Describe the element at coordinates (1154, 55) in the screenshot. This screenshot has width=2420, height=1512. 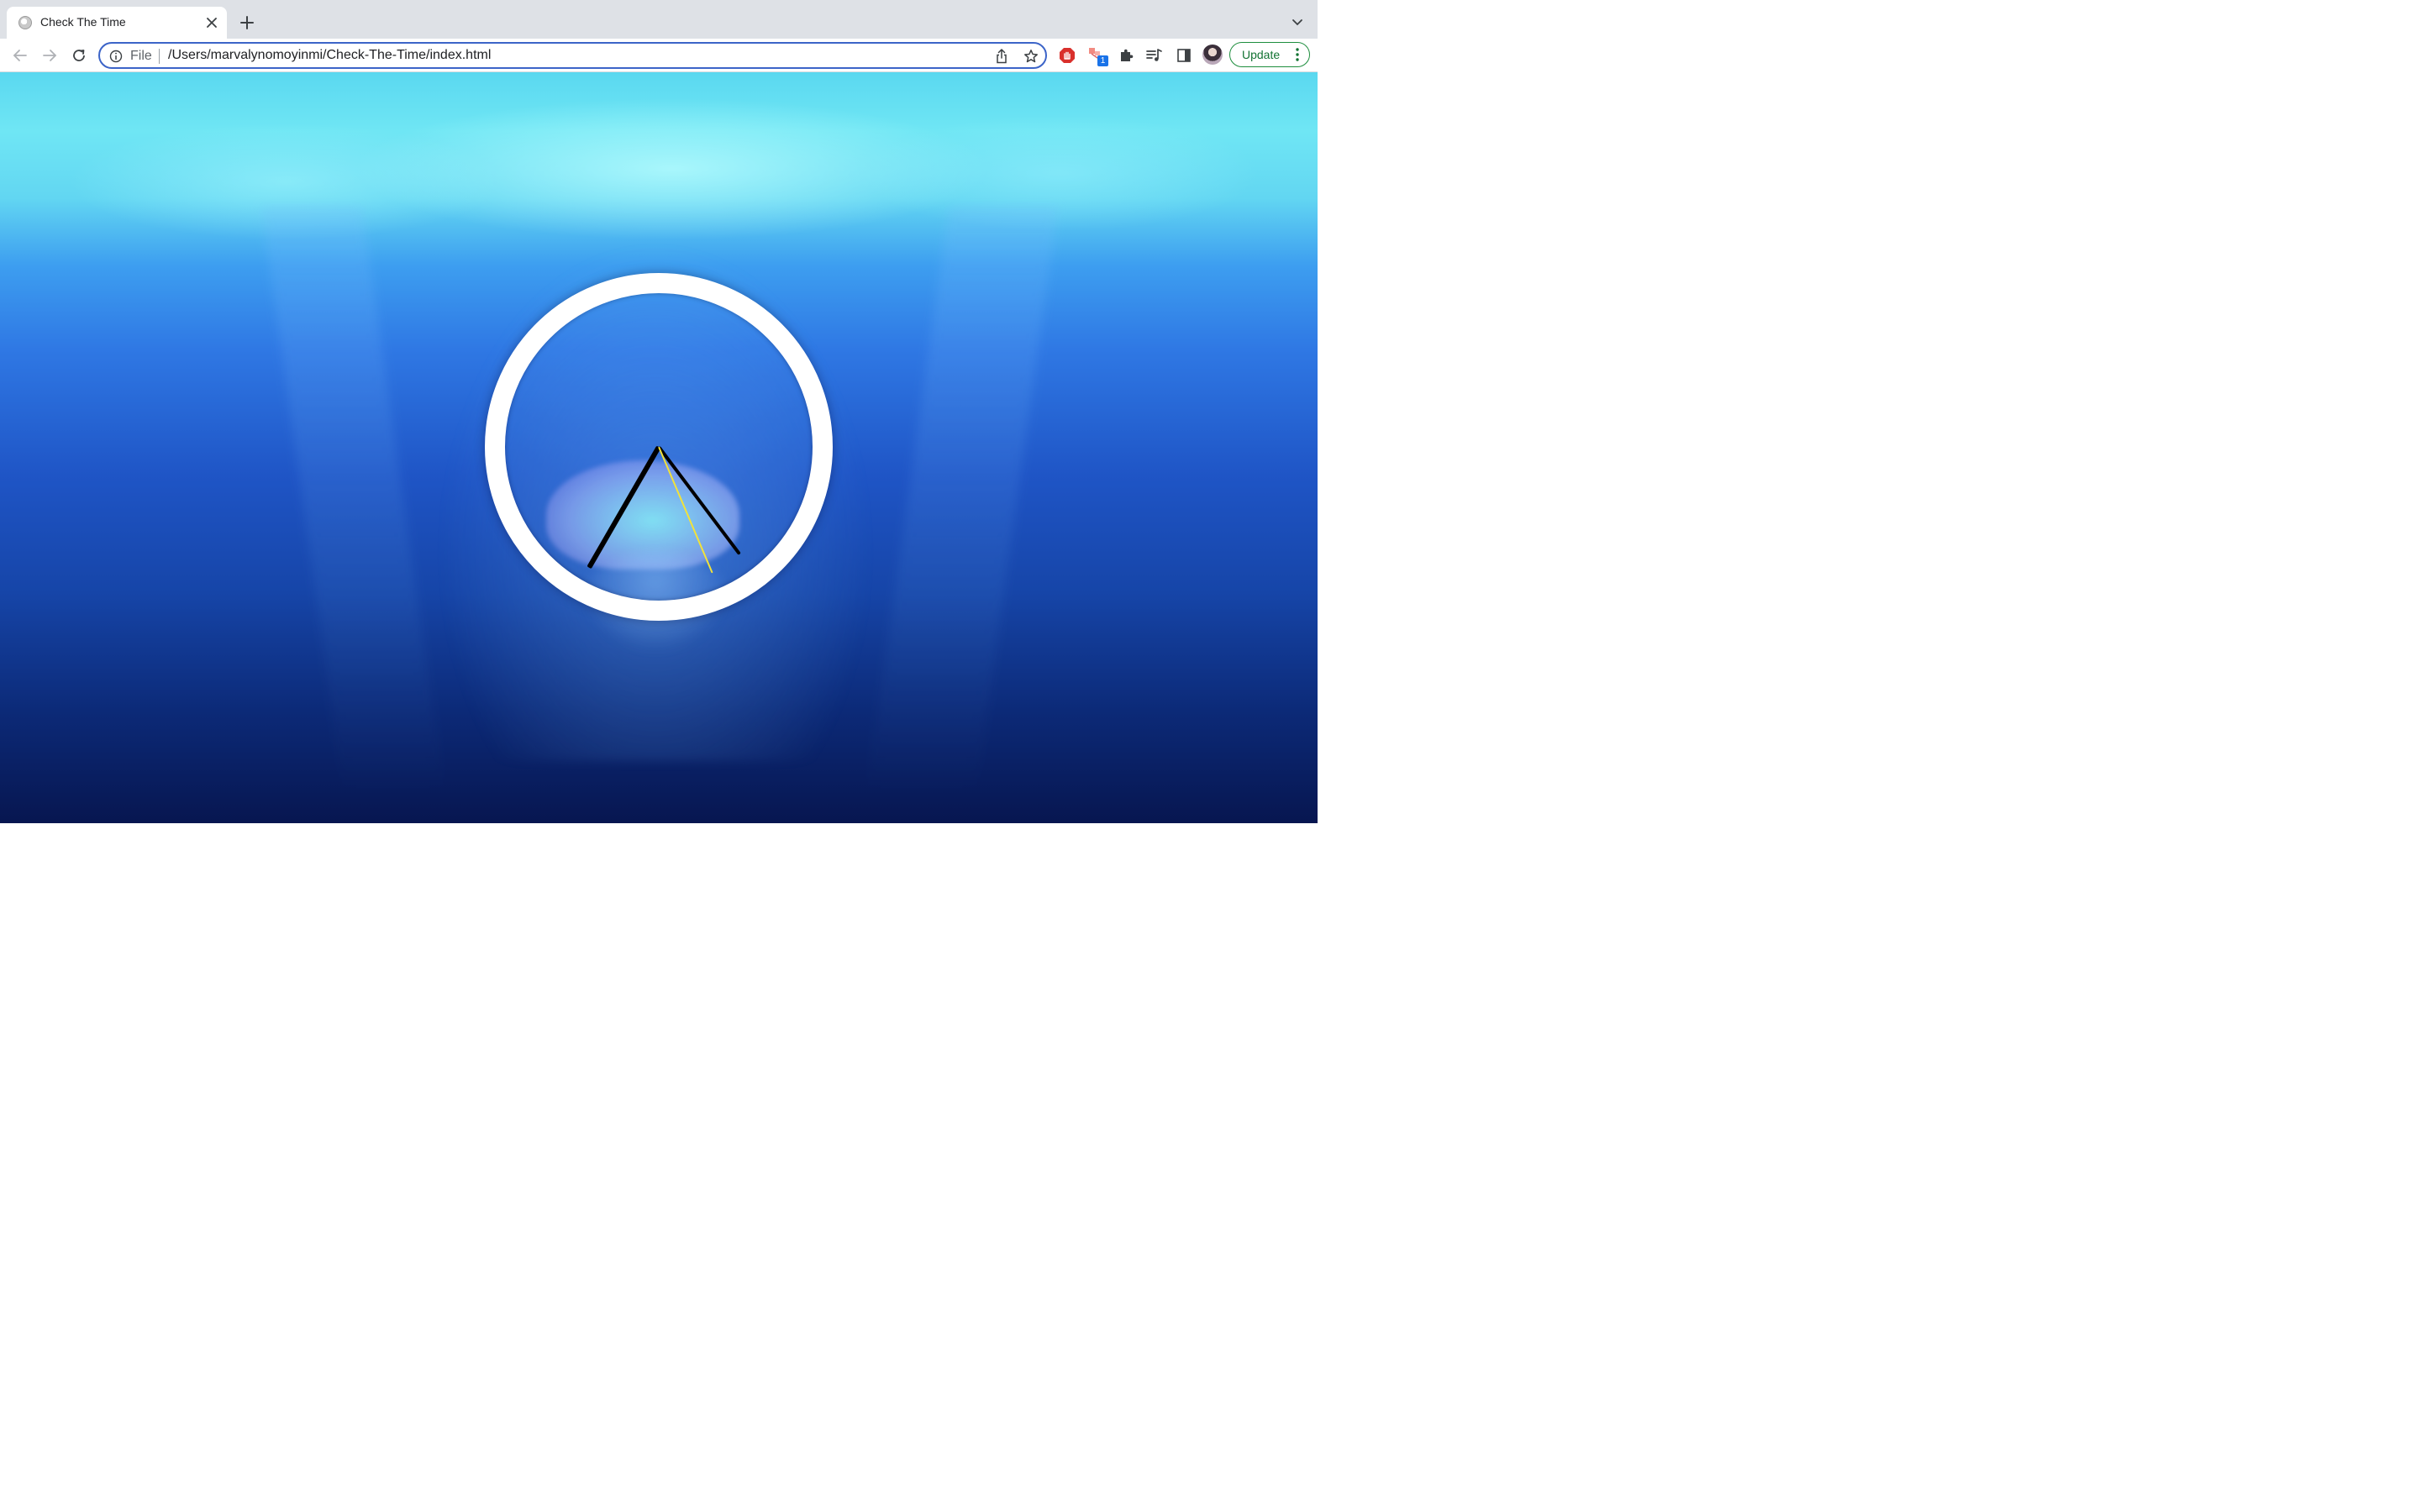
I see `media-queue-icon` at that location.